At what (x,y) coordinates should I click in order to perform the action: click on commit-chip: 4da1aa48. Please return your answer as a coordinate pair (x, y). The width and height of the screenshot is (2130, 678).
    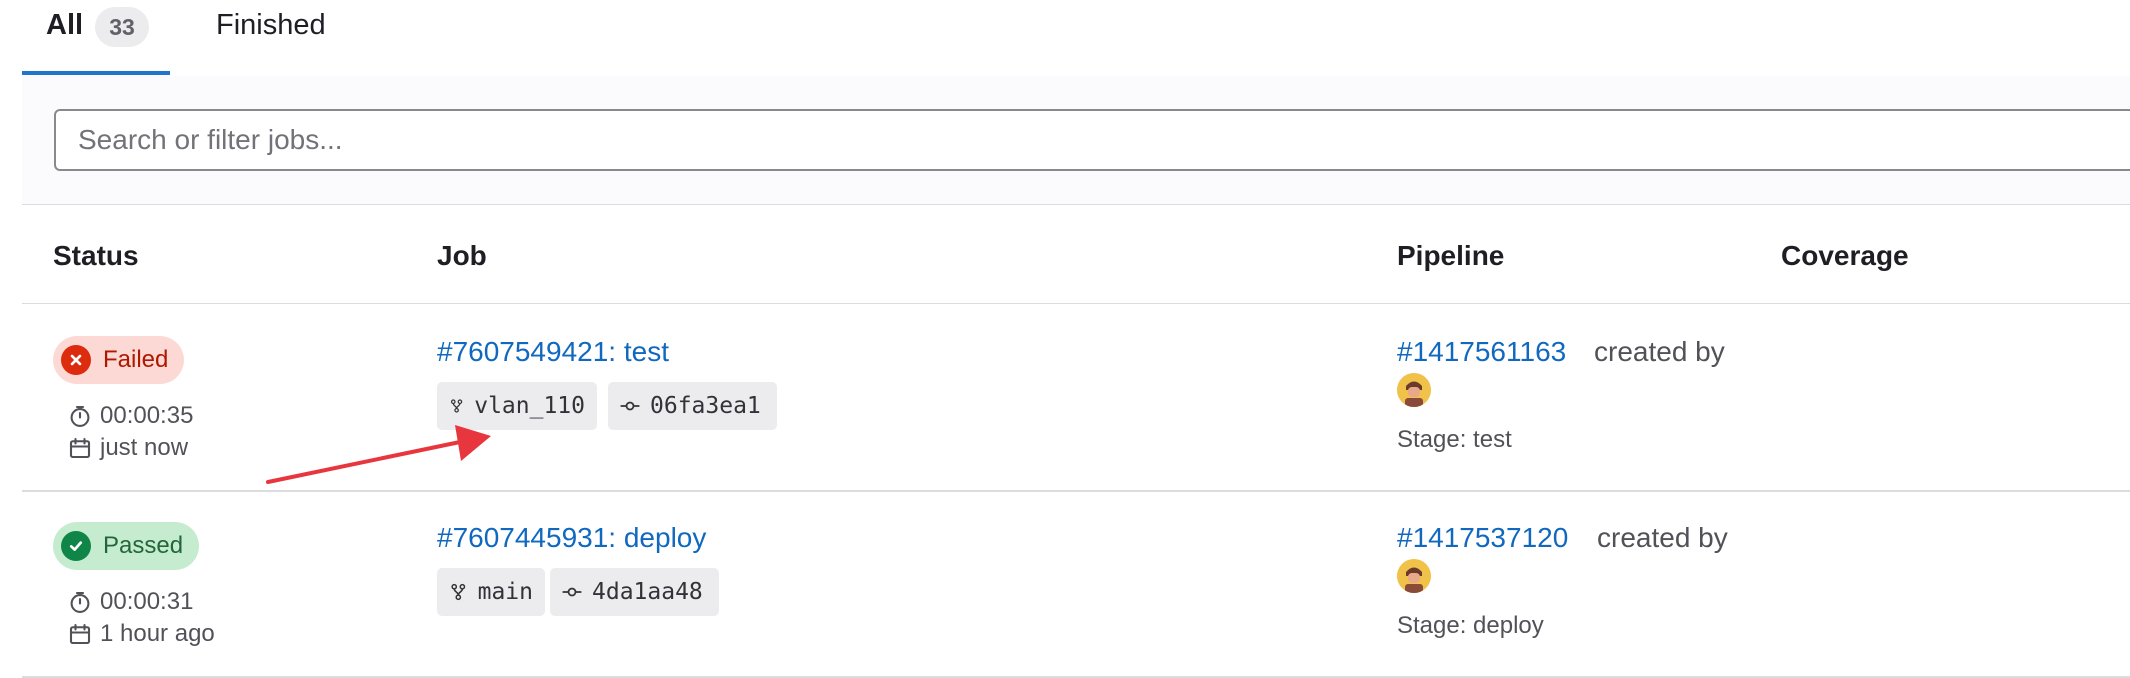
    Looking at the image, I should click on (634, 592).